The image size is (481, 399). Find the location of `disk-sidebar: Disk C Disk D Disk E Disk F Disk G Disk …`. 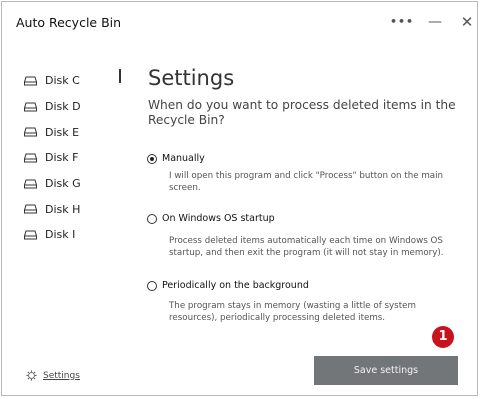

disk-sidebar: Disk C Disk D Disk E Disk F Disk G Disk … is located at coordinates (69, 158).